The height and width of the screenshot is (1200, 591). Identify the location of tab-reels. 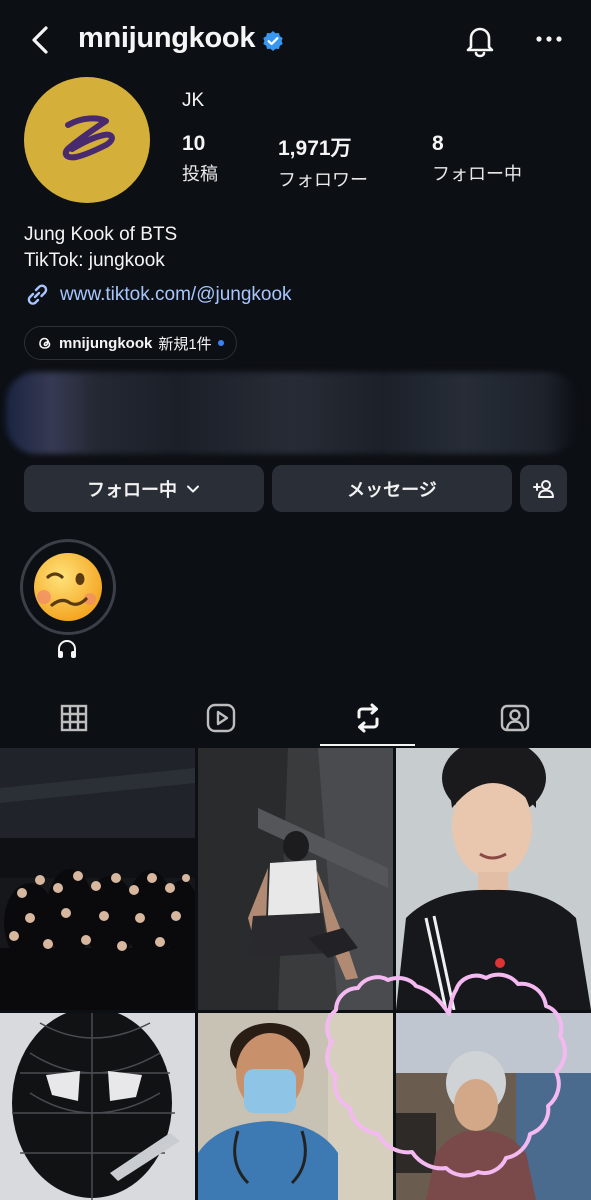
(220, 718).